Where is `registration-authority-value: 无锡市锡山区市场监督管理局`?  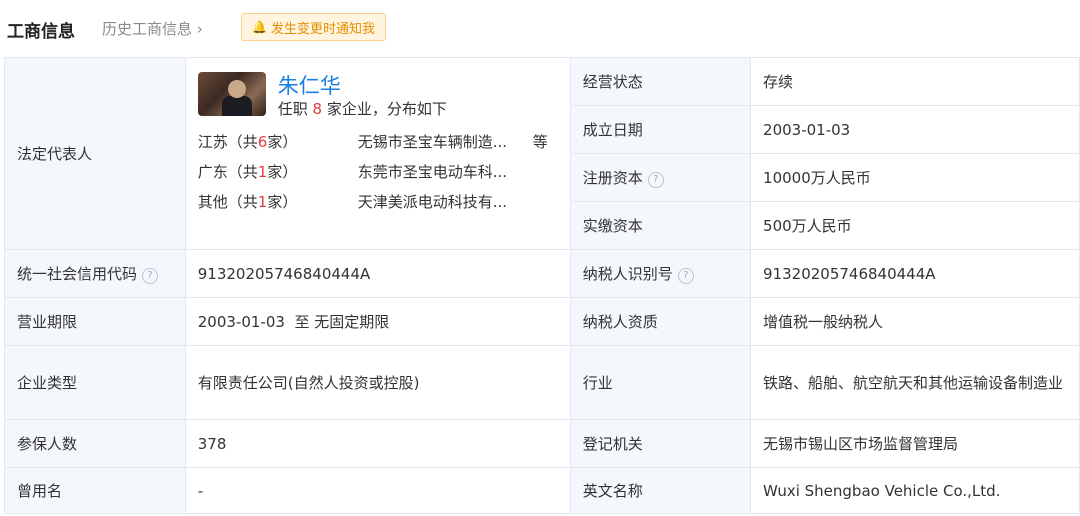 registration-authority-value: 无锡市锡山区市场监督管理局 is located at coordinates (861, 444).